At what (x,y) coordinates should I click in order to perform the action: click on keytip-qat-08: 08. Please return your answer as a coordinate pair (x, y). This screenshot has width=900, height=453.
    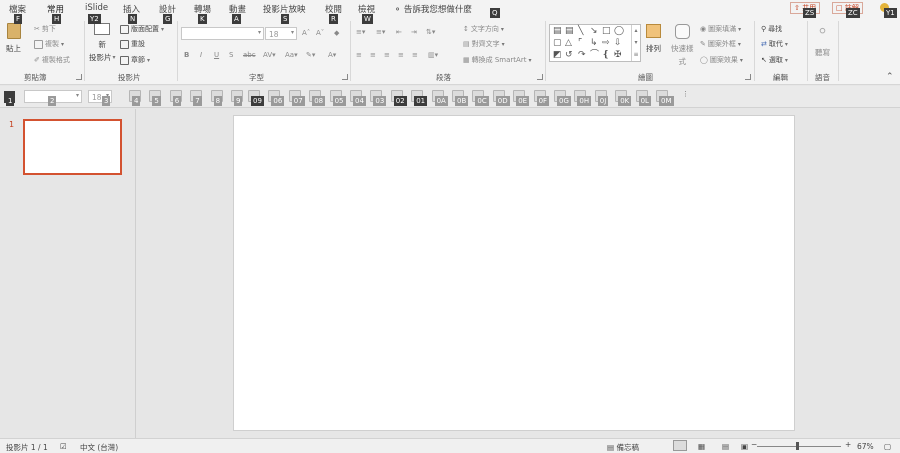
    Looking at the image, I should click on (319, 101).